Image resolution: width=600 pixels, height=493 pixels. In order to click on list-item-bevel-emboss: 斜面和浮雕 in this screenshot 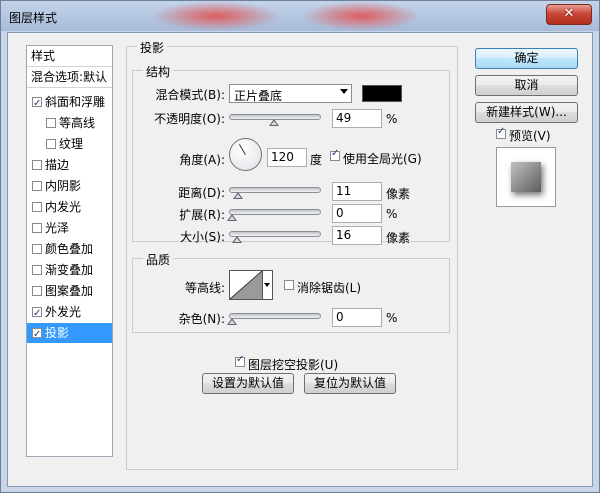, I will do `click(69, 103)`.